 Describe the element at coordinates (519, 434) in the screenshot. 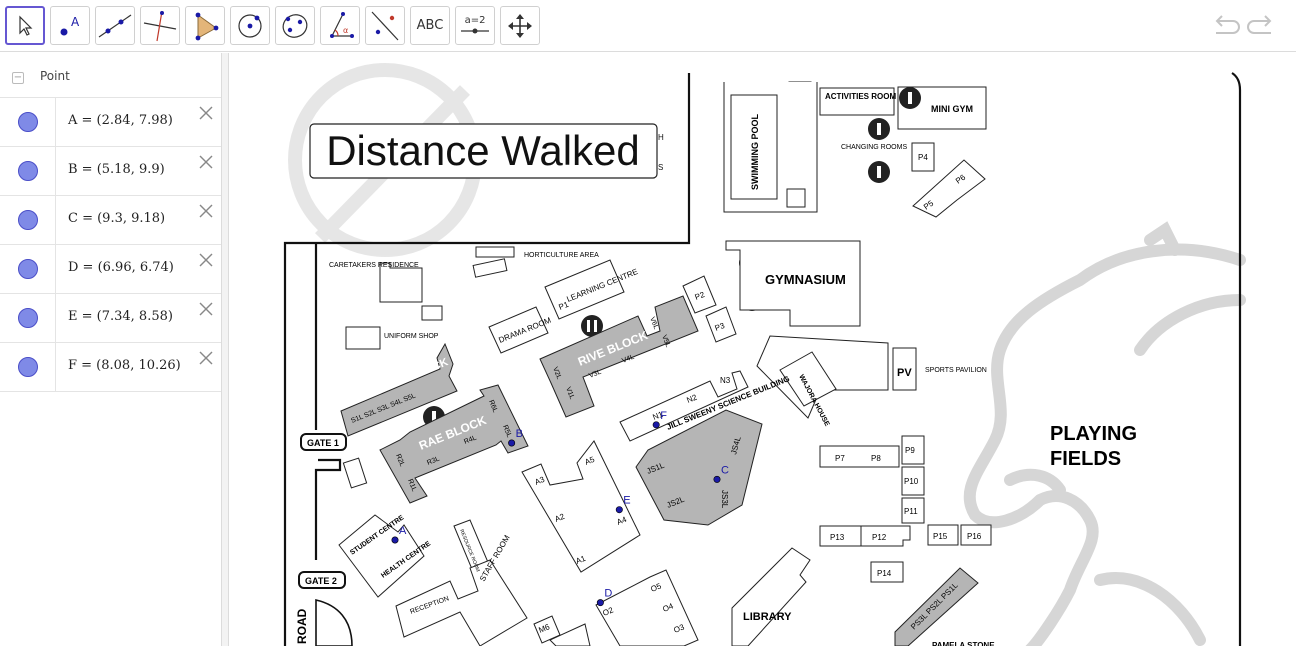

I see `point-b-label: B` at that location.